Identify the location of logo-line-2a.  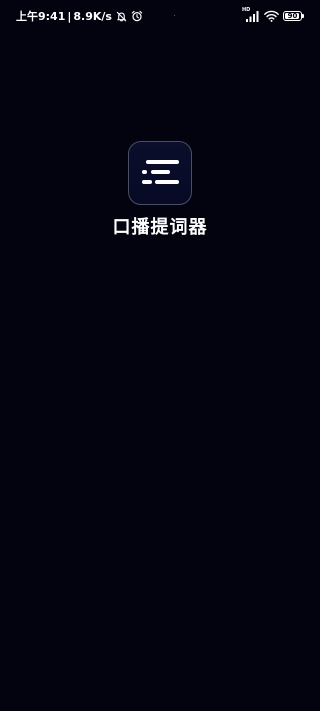
(144, 172).